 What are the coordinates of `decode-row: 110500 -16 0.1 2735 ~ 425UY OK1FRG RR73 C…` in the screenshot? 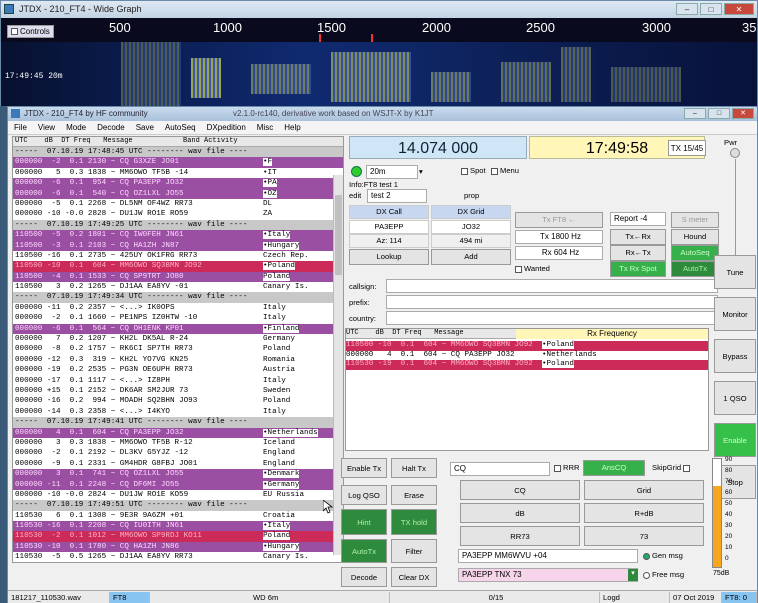 It's located at (178, 256).